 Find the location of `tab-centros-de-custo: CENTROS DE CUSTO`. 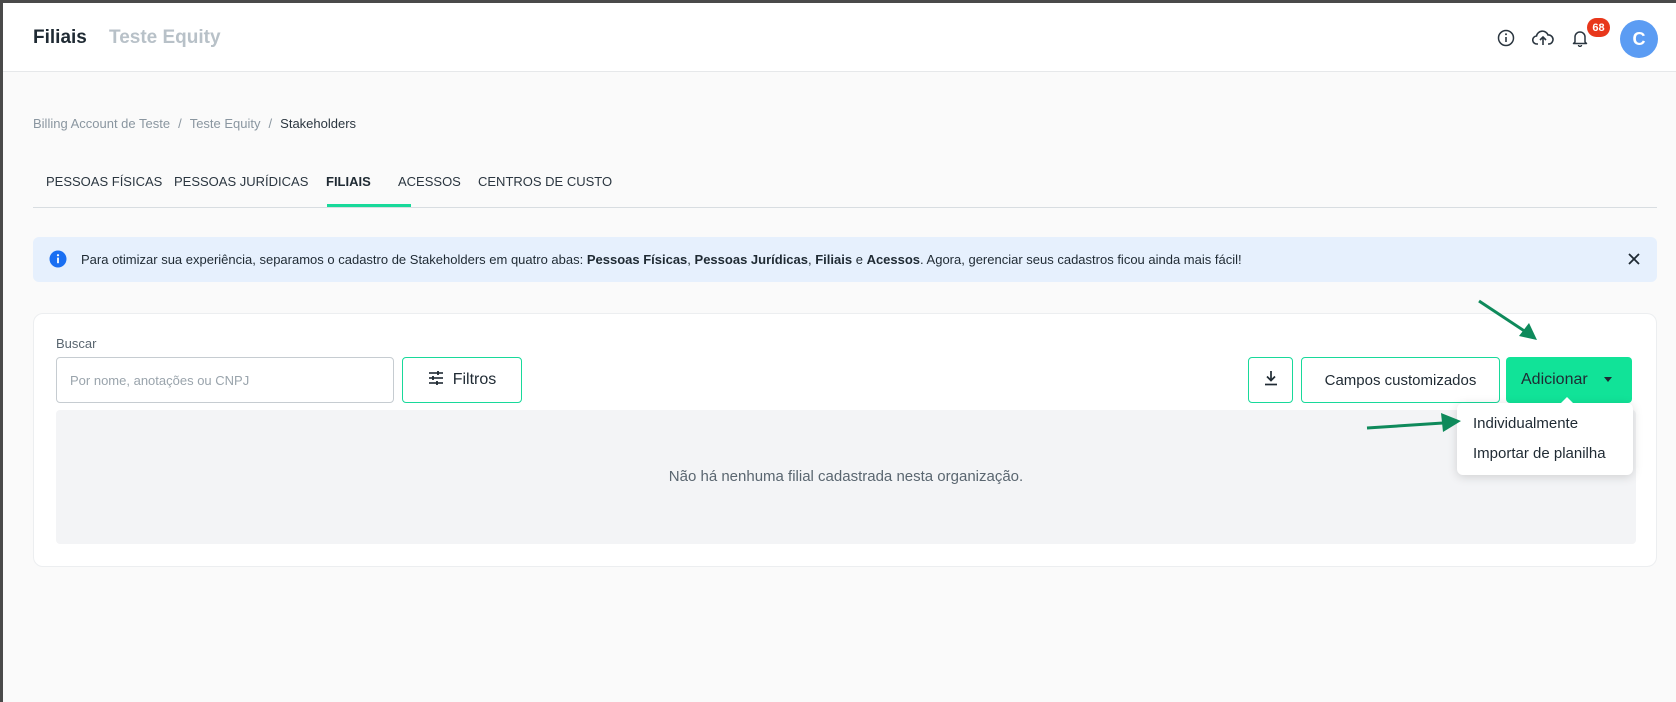

tab-centros-de-custo: CENTROS DE CUSTO is located at coordinates (545, 181).